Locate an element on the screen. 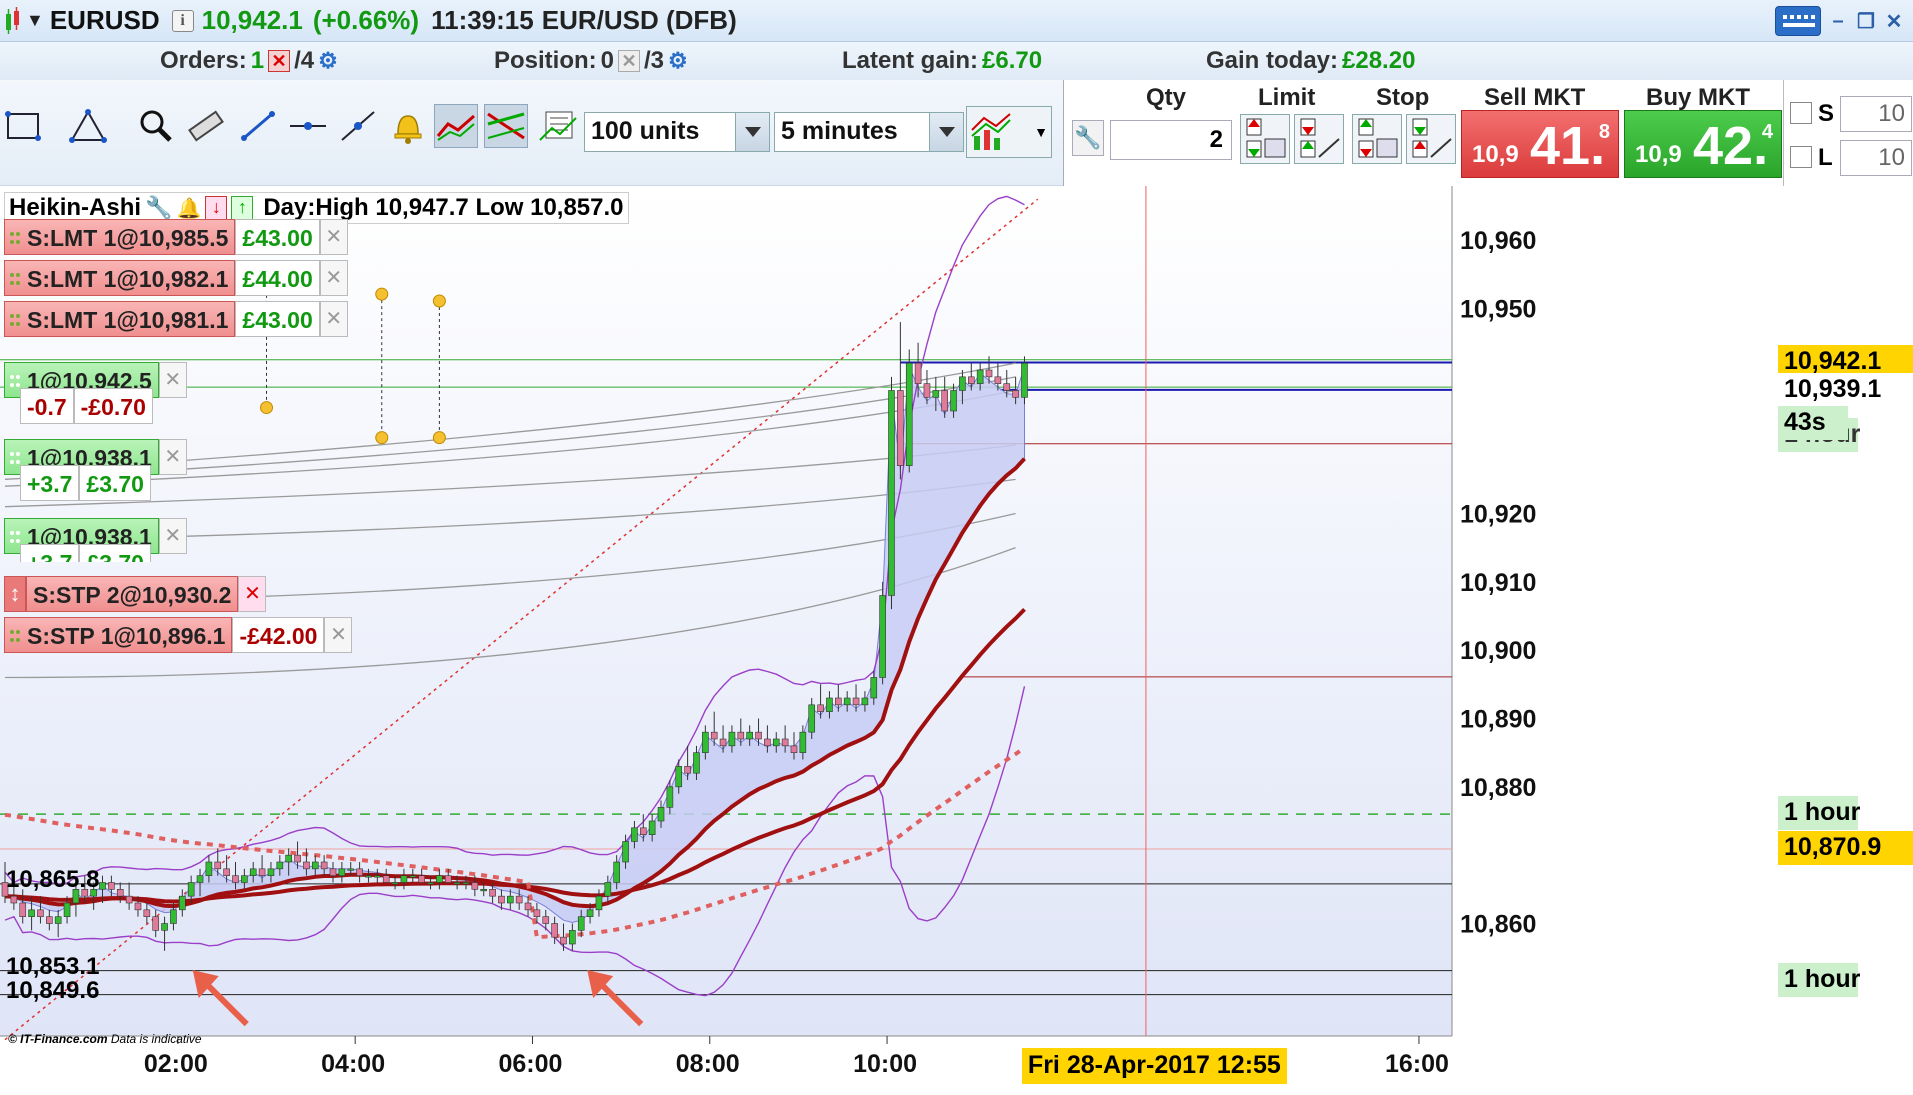 This screenshot has width=1913, height=1095. limit-order-3: S:LMT 1@10,981.1 £43.00 ✕ is located at coordinates (176, 319).